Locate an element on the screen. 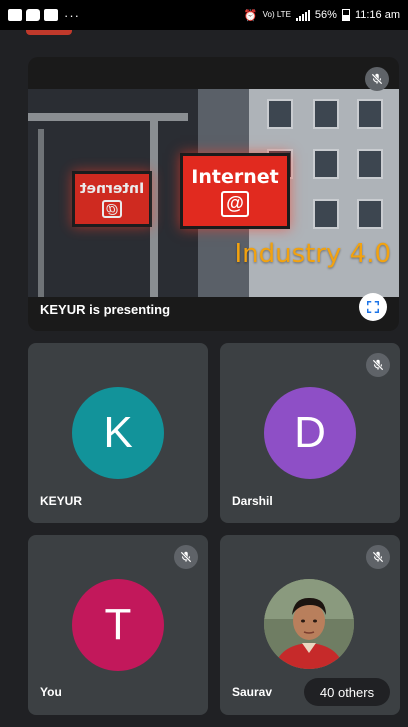 The image size is (408, 727). participant-name: Darshil is located at coordinates (252, 501).